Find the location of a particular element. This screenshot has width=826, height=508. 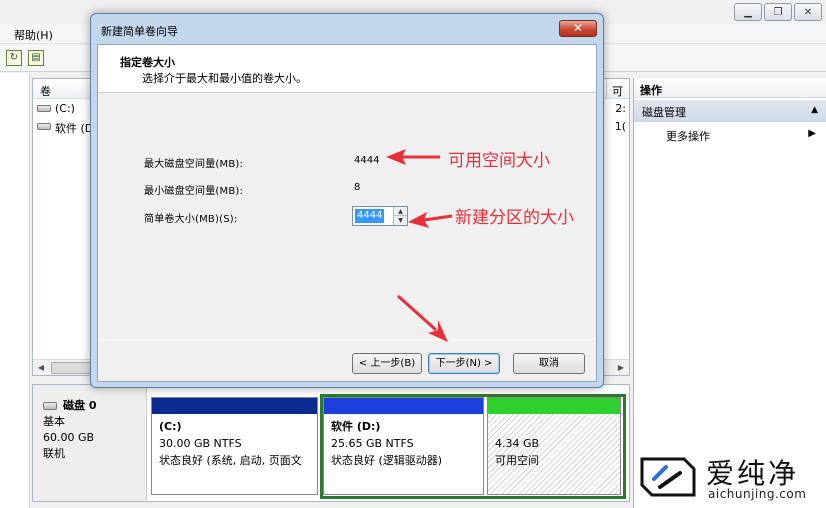

back-button: < 上一步(B) is located at coordinates (387, 363).